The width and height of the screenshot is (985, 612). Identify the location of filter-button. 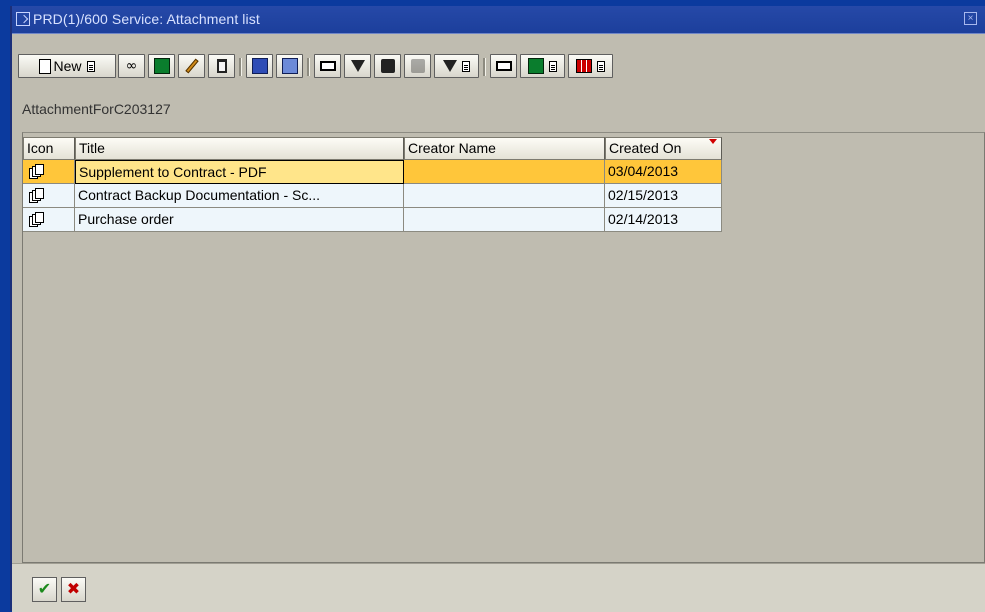
(456, 66).